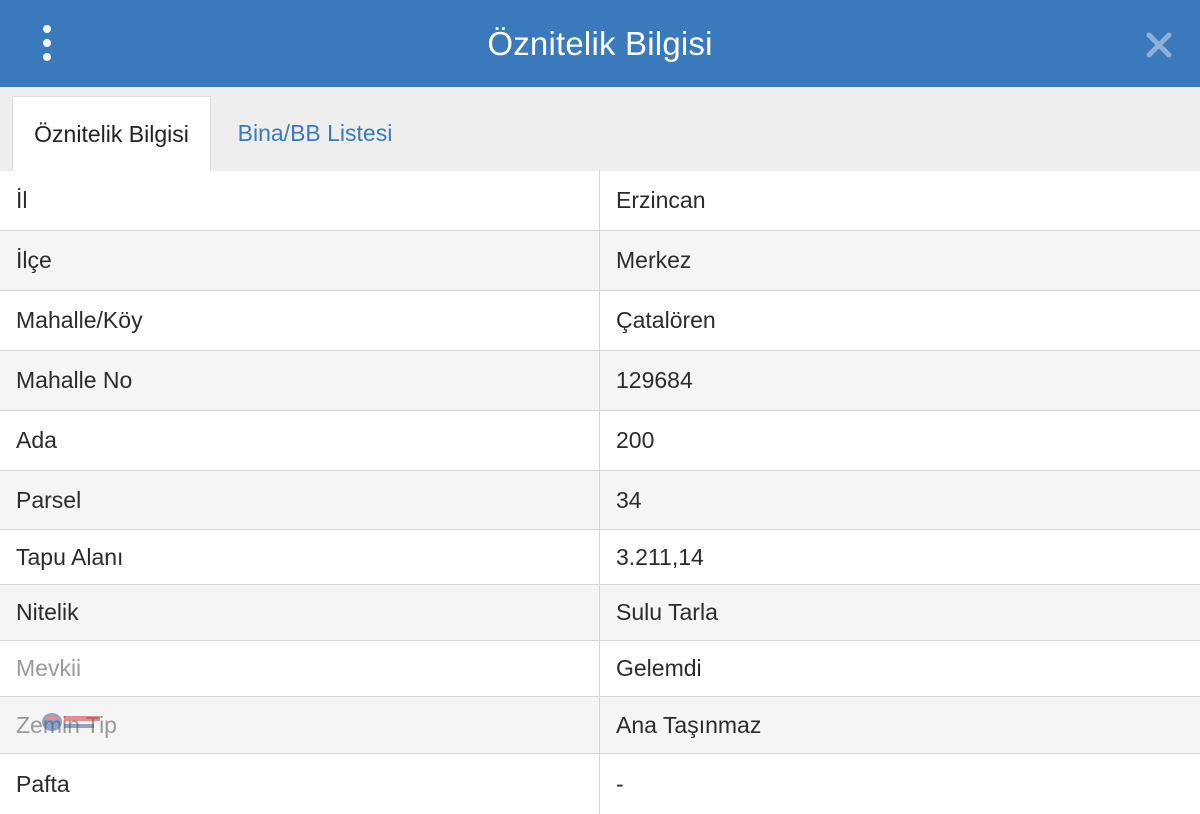  Describe the element at coordinates (654, 260) in the screenshot. I see `row-value: Merkez` at that location.